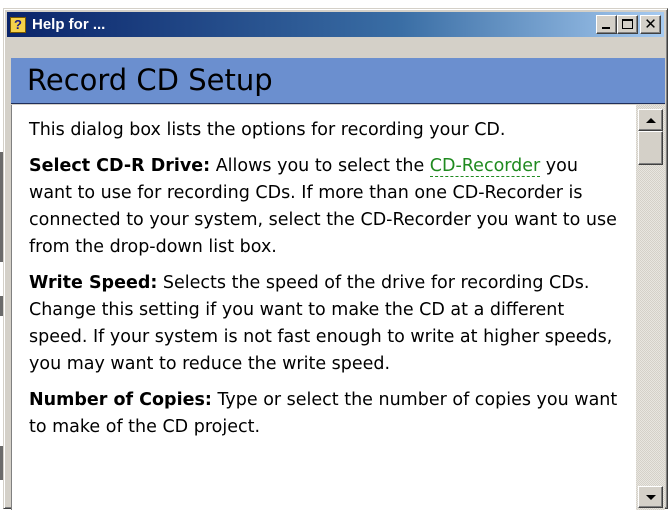 This screenshot has height=510, width=671. I want to click on topic-heading: Record CD Setup, so click(150, 80).